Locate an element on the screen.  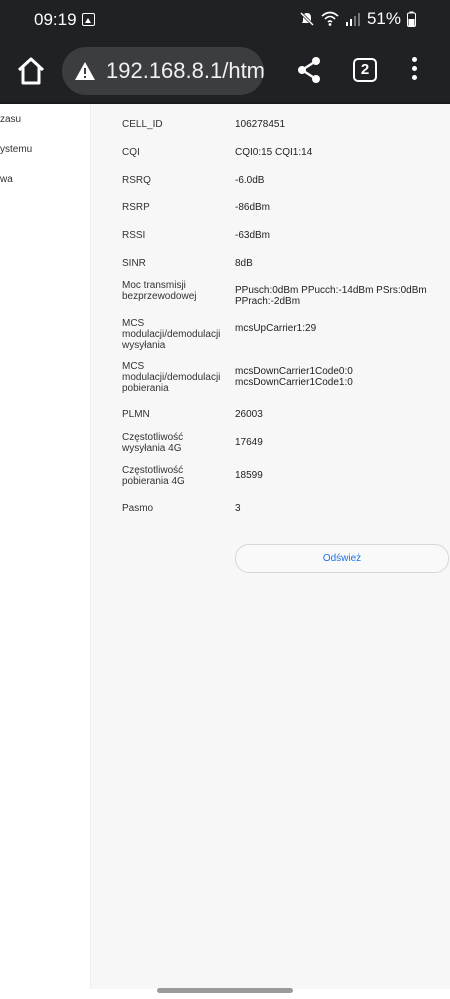
info-label: PLMN is located at coordinates (136, 414).